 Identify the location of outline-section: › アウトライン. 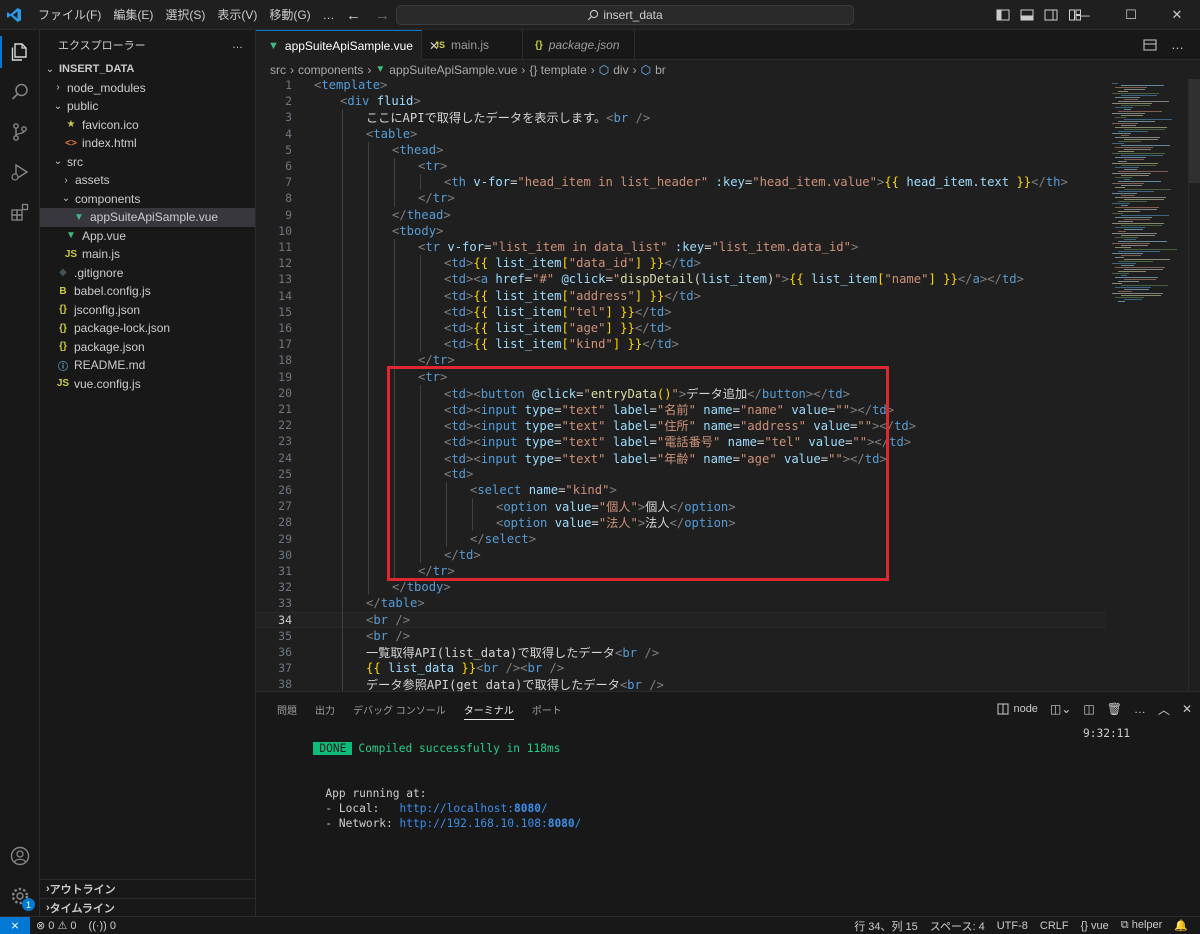
(148, 888).